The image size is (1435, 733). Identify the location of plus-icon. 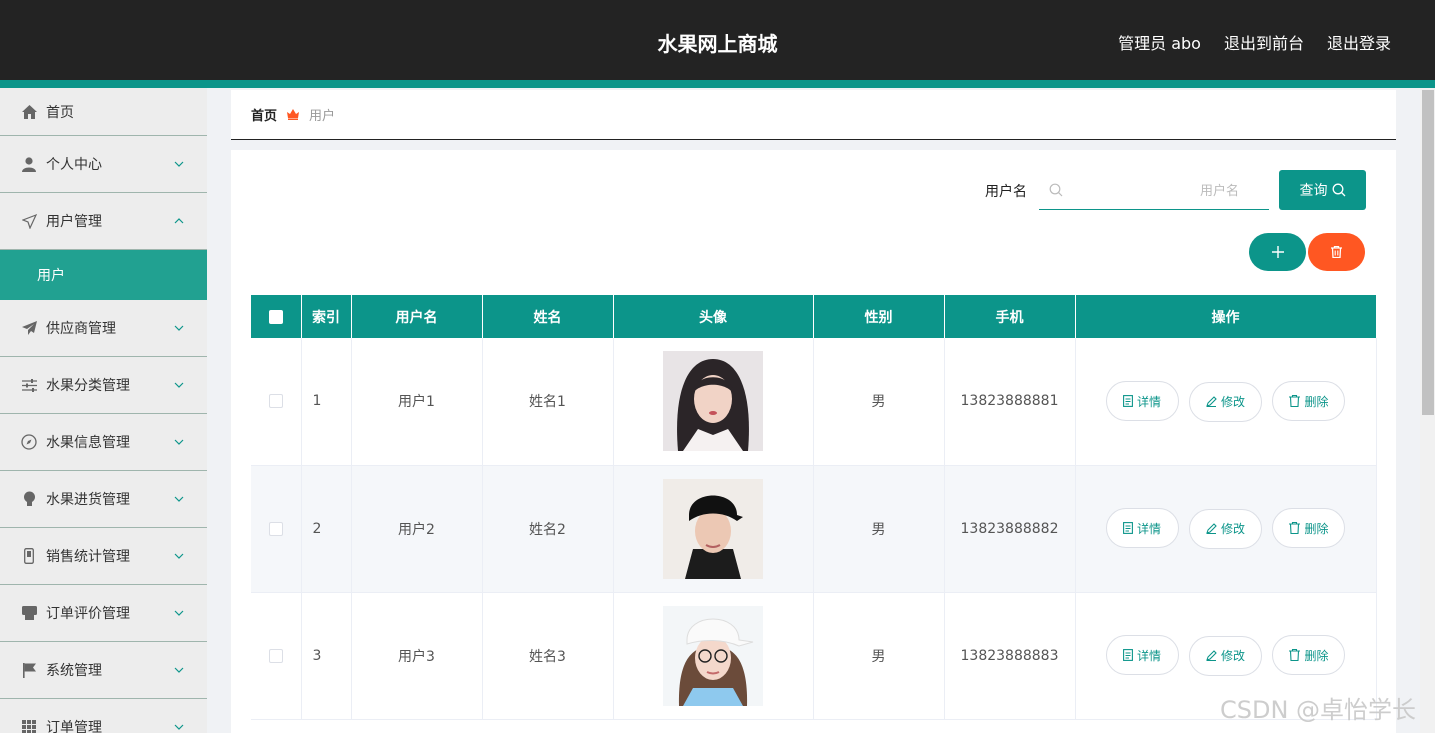
(1277, 252).